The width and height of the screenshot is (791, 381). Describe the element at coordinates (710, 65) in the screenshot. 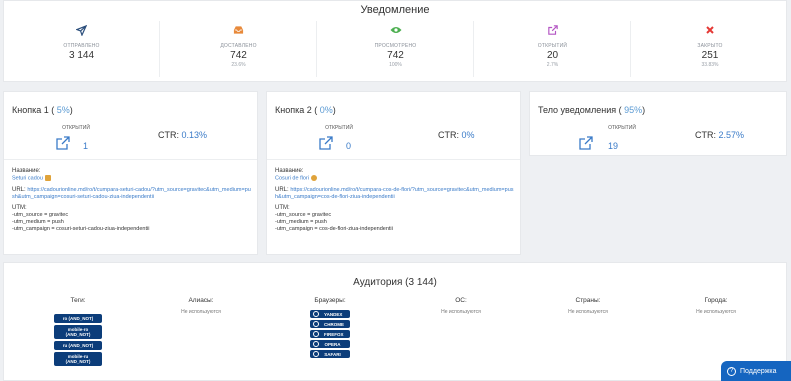

I see `stat-percent: 33.83%` at that location.